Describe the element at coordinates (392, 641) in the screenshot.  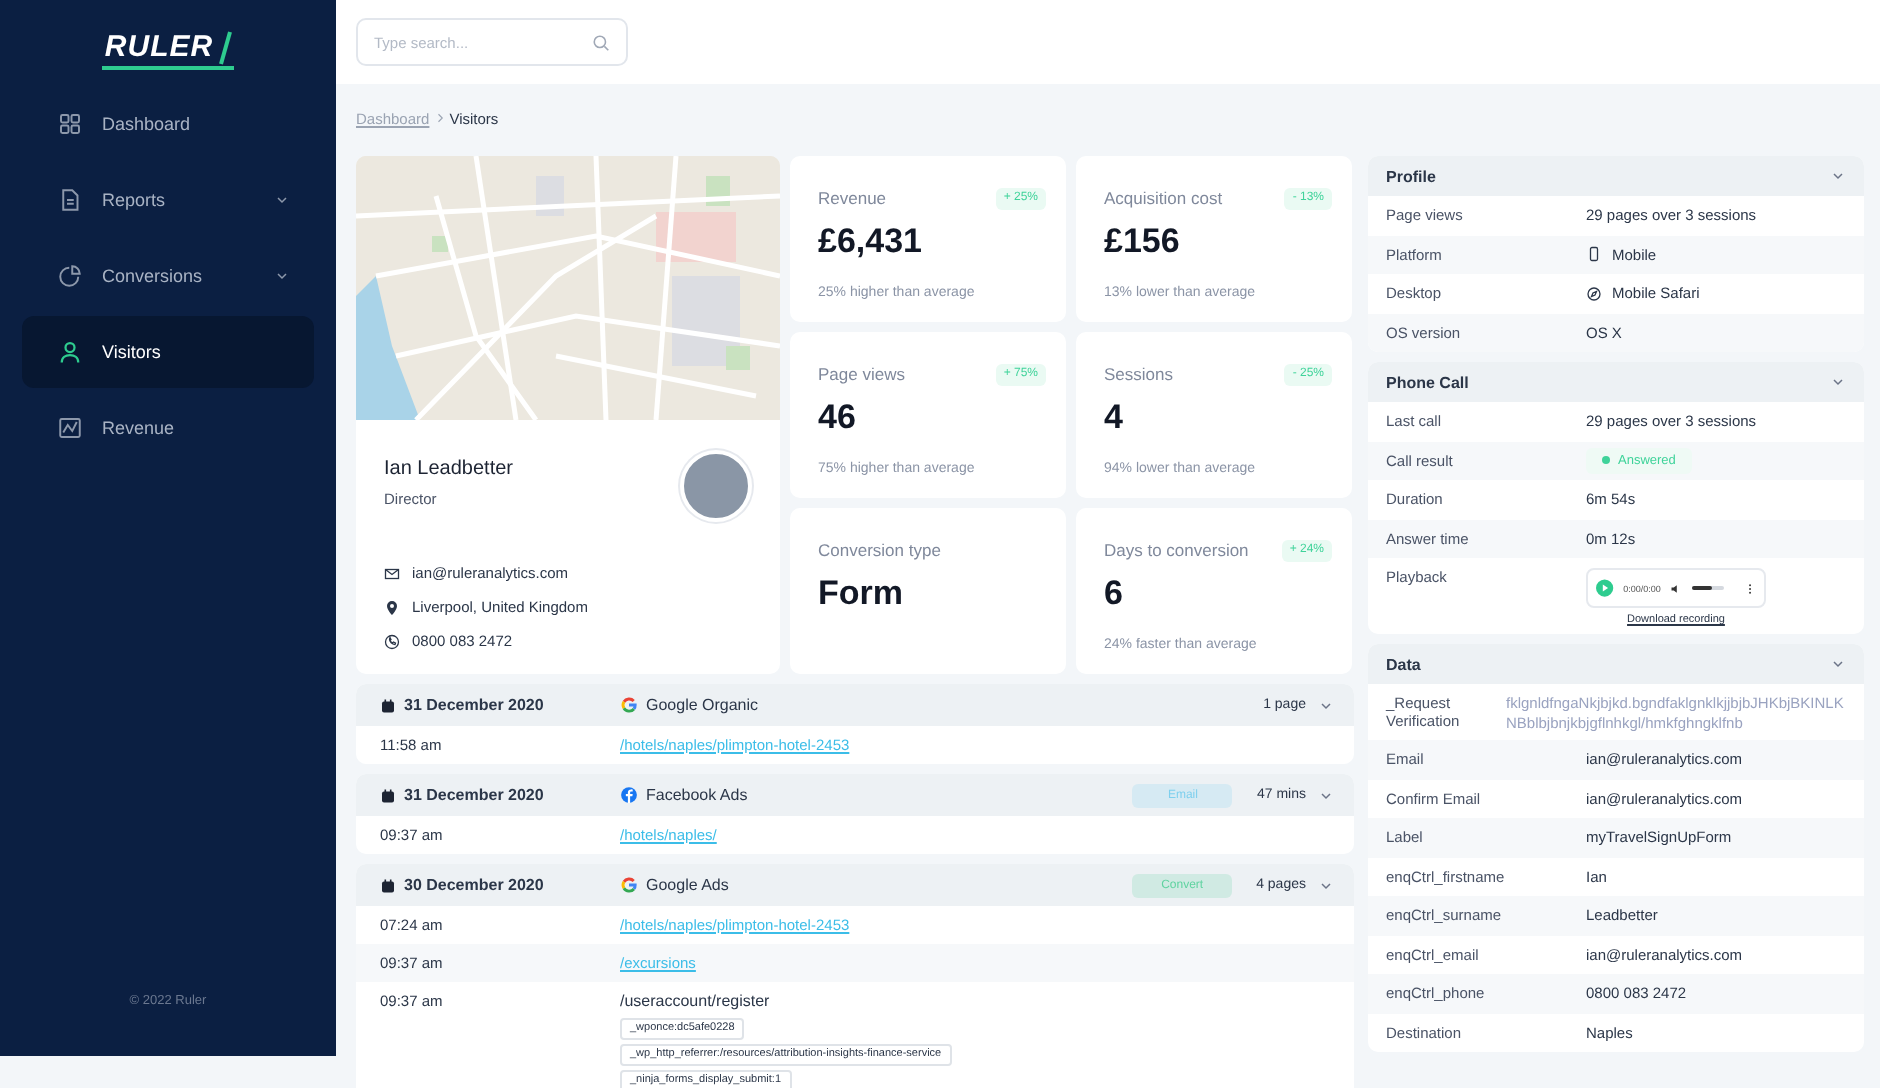
I see `phone-icon` at that location.